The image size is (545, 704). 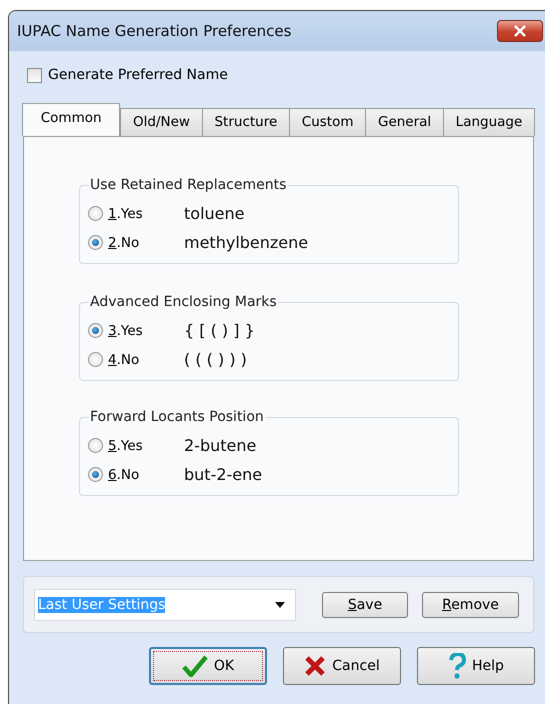 I want to click on radio-label: 4.No, so click(x=146, y=360).